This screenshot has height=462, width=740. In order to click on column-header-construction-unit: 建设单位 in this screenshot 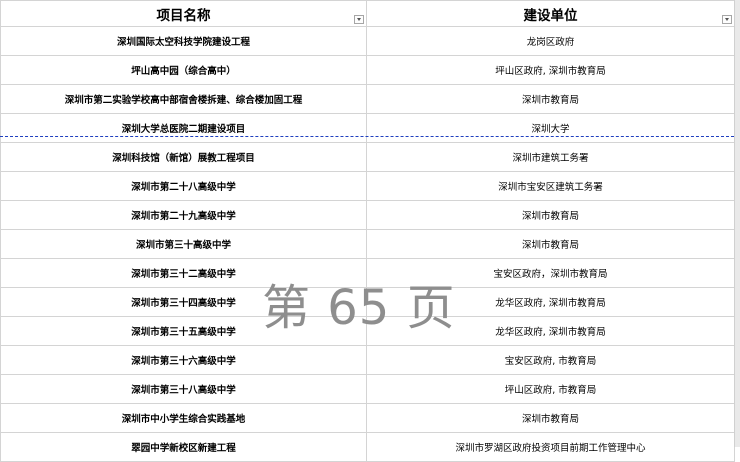, I will do `click(550, 13)`.